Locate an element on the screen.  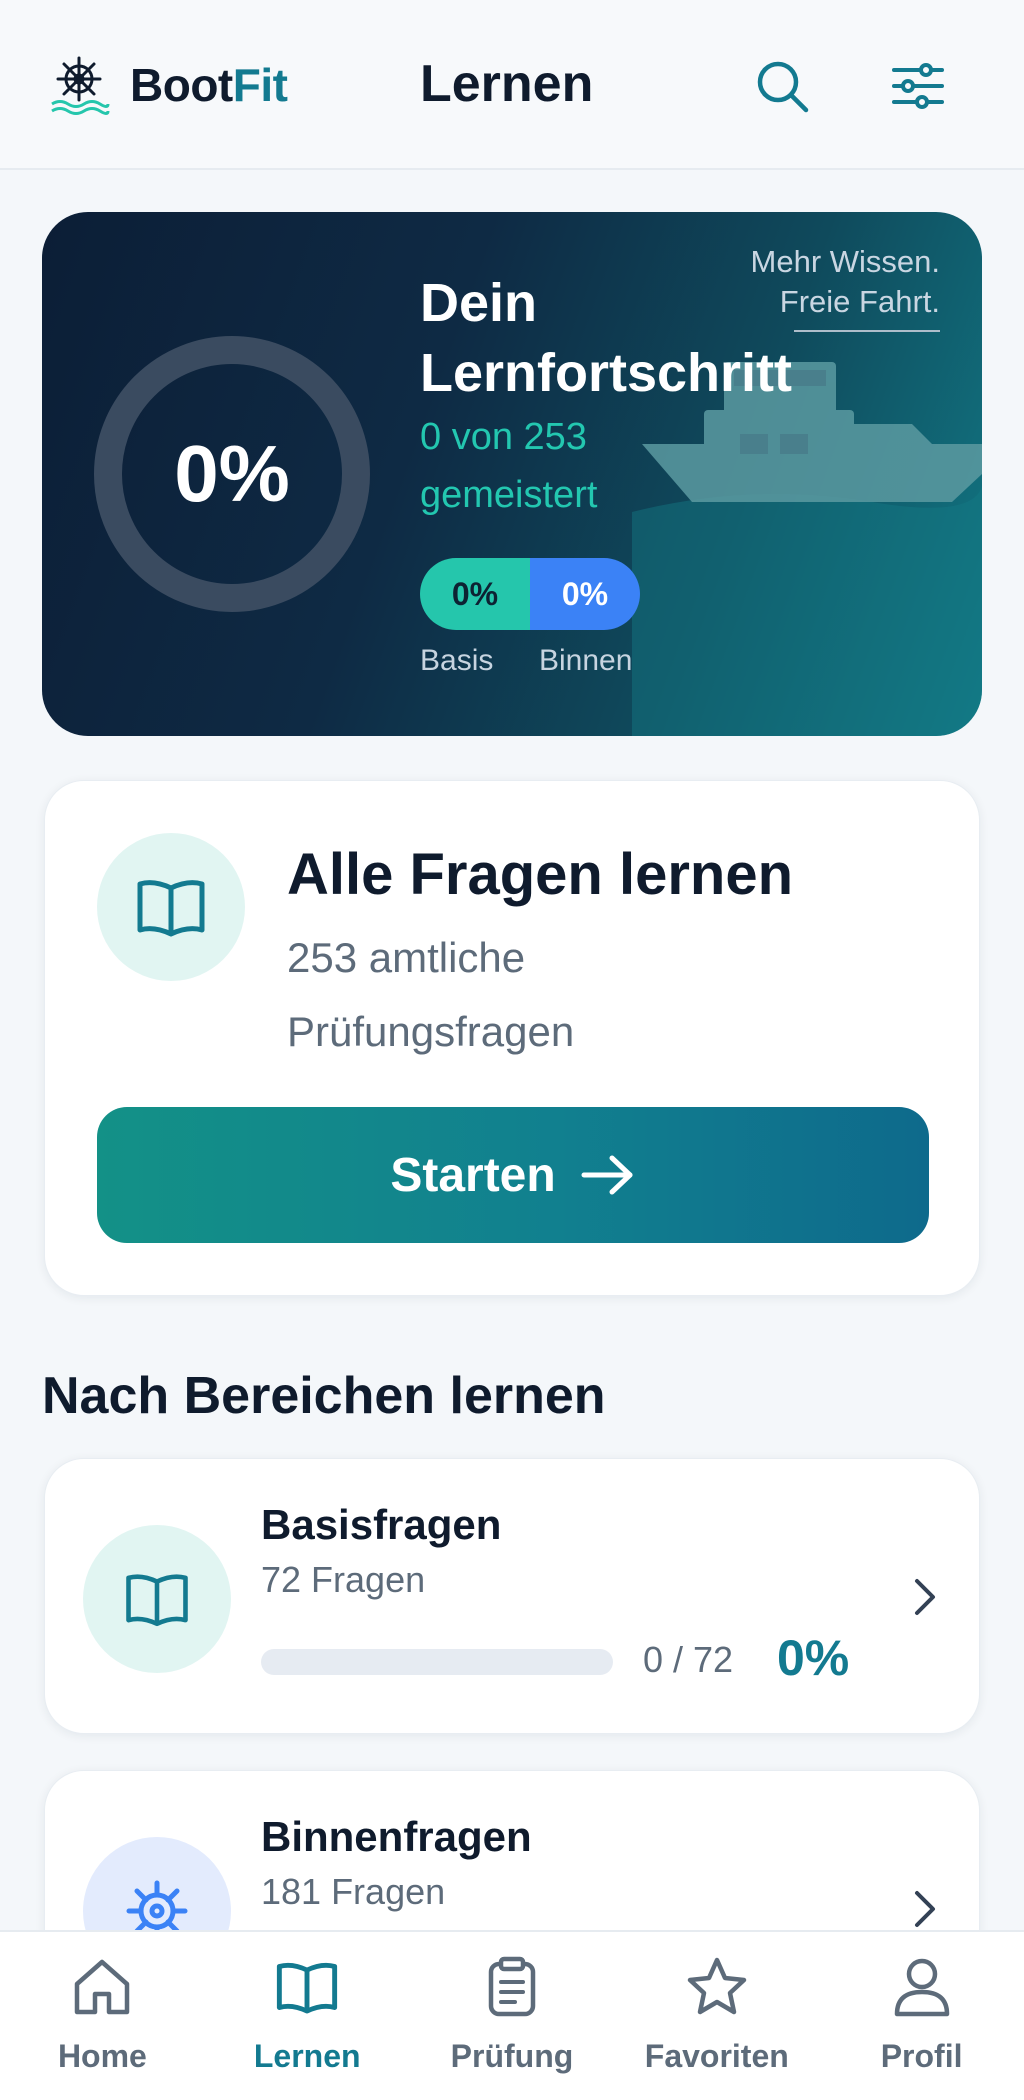
all-questions-subtitle: 253 amtliche Prüfungsfragen is located at coordinates (431, 994).